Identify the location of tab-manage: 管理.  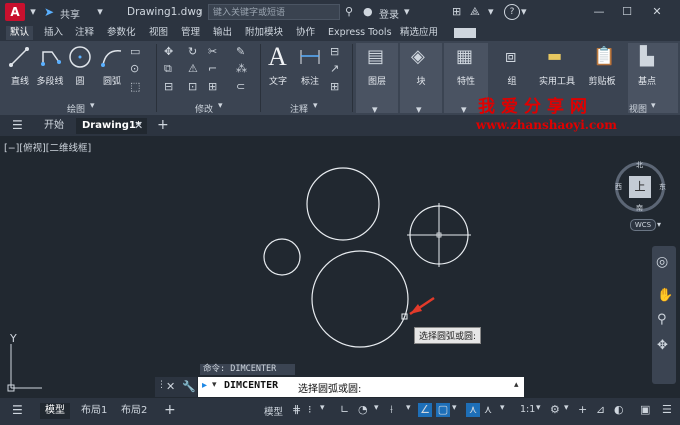
(190, 33).